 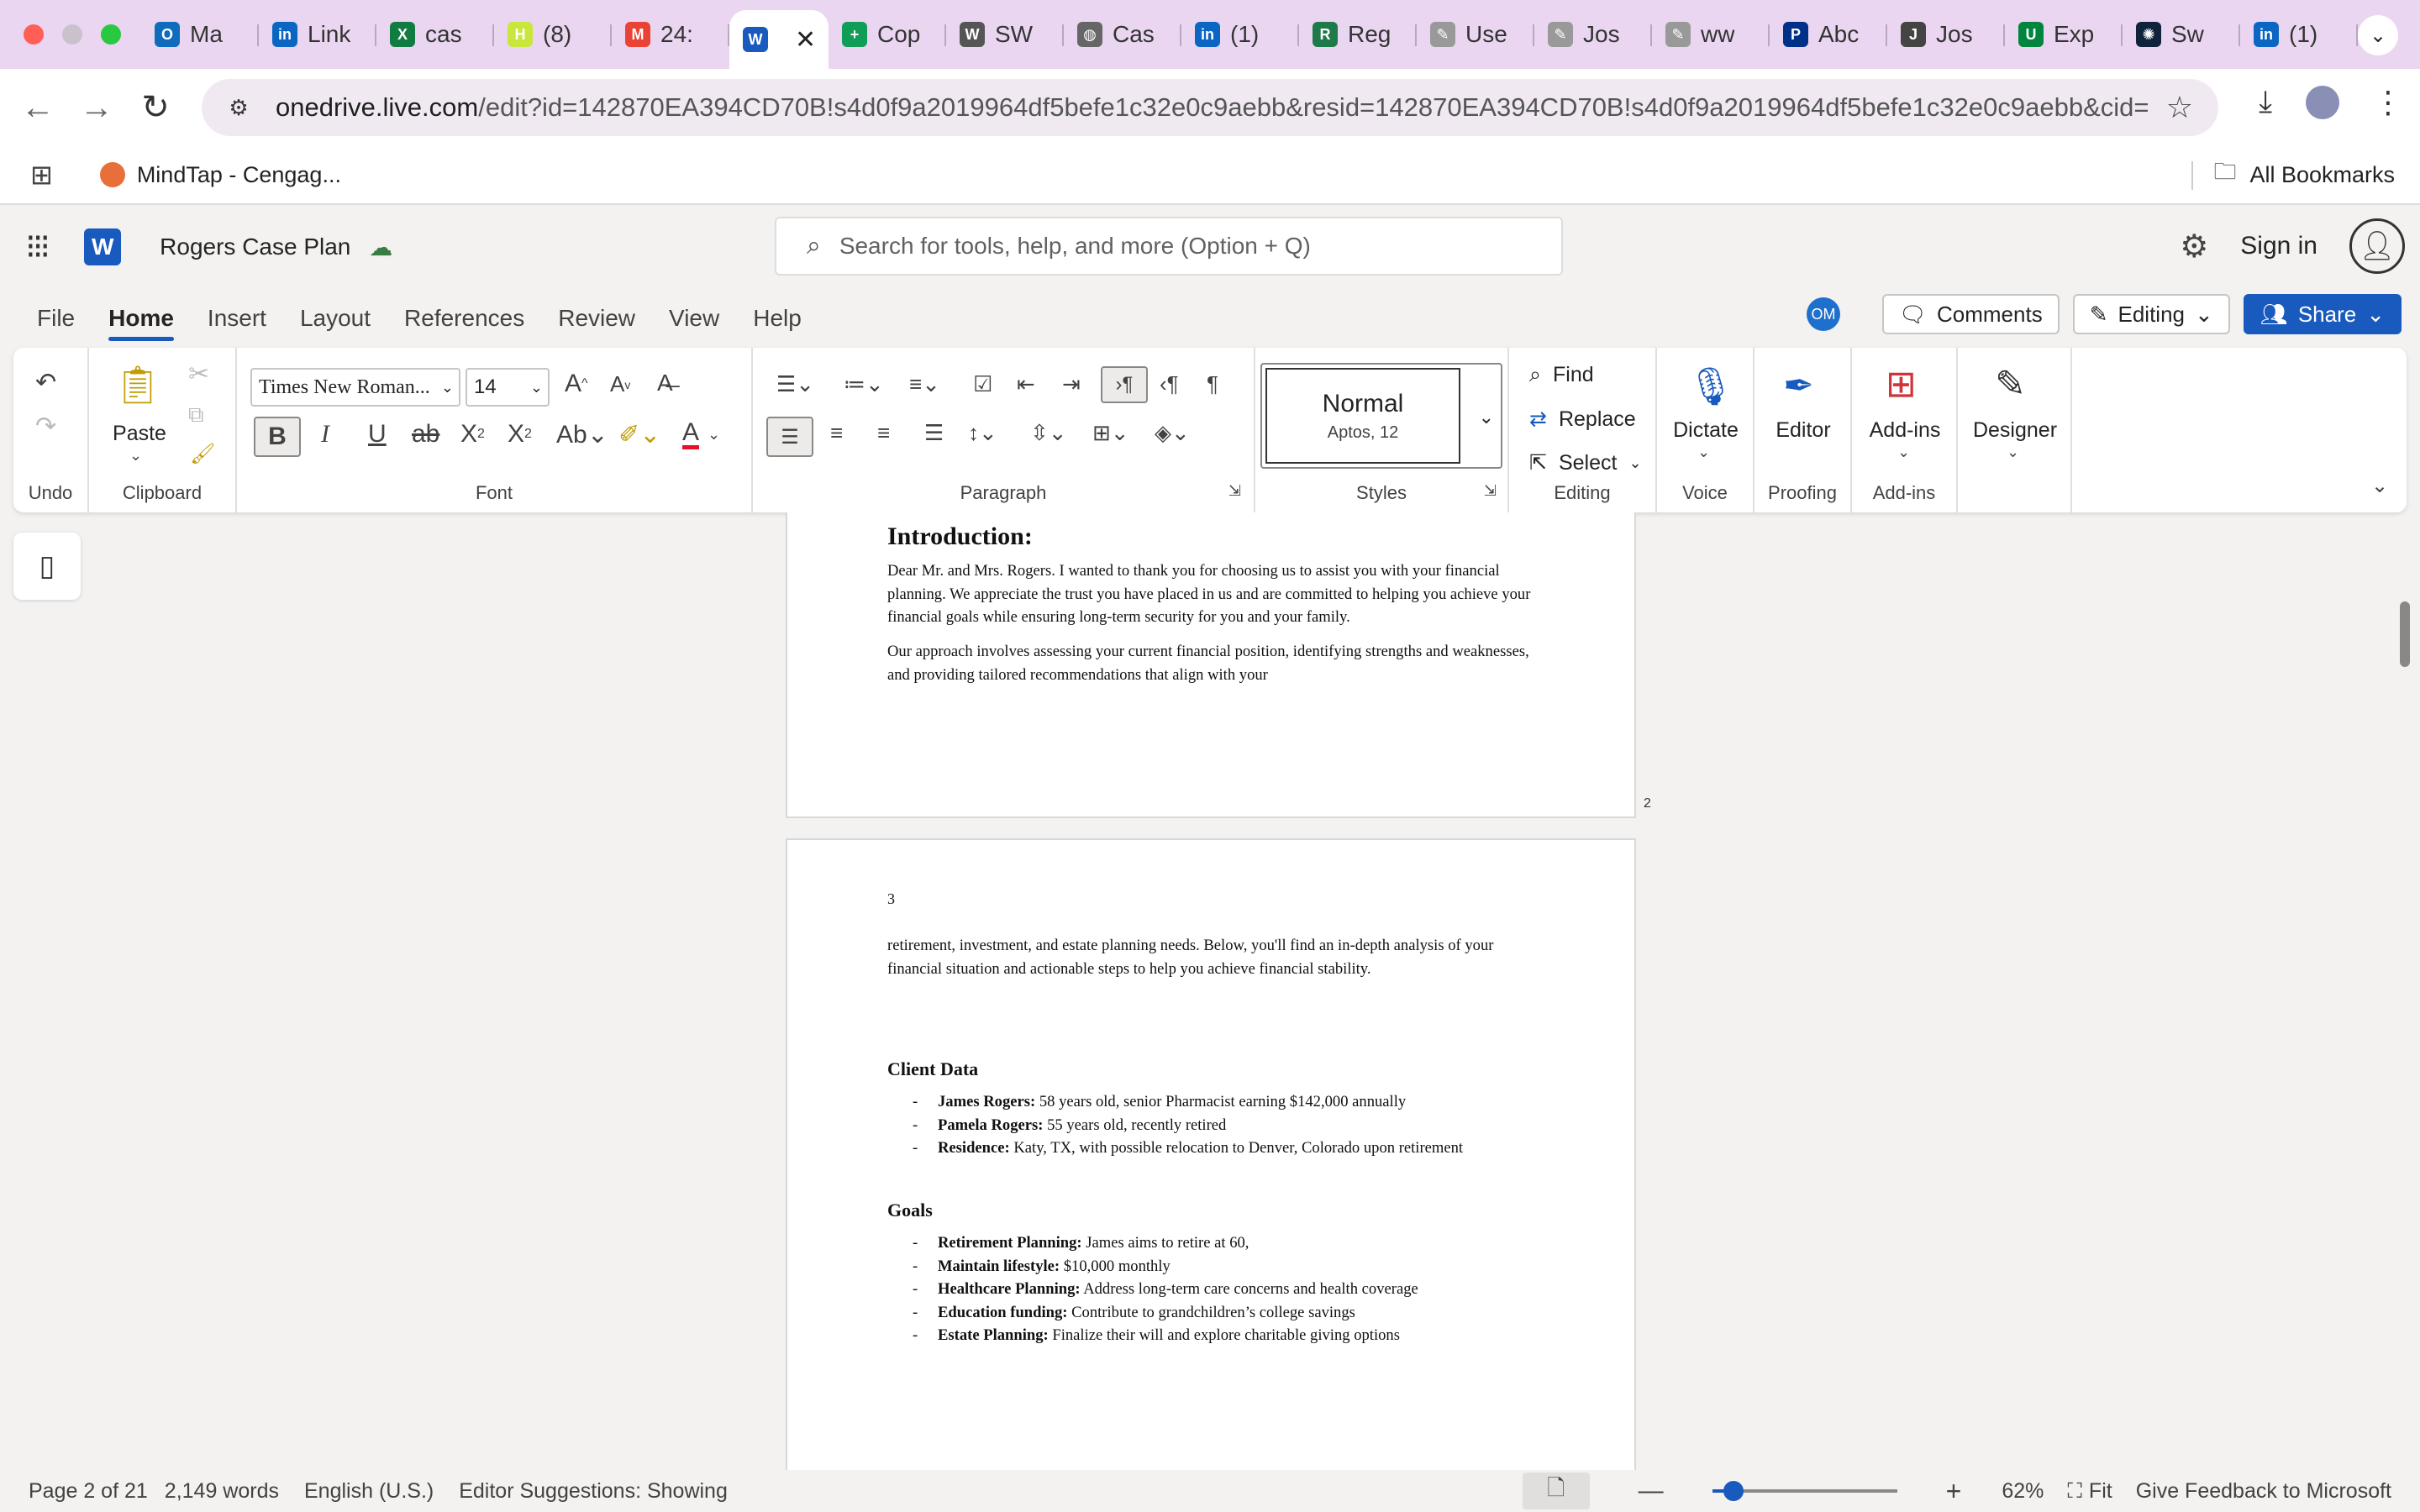 What do you see at coordinates (1475, 34) in the screenshot?
I see `browser-tab: ✎ Use` at bounding box center [1475, 34].